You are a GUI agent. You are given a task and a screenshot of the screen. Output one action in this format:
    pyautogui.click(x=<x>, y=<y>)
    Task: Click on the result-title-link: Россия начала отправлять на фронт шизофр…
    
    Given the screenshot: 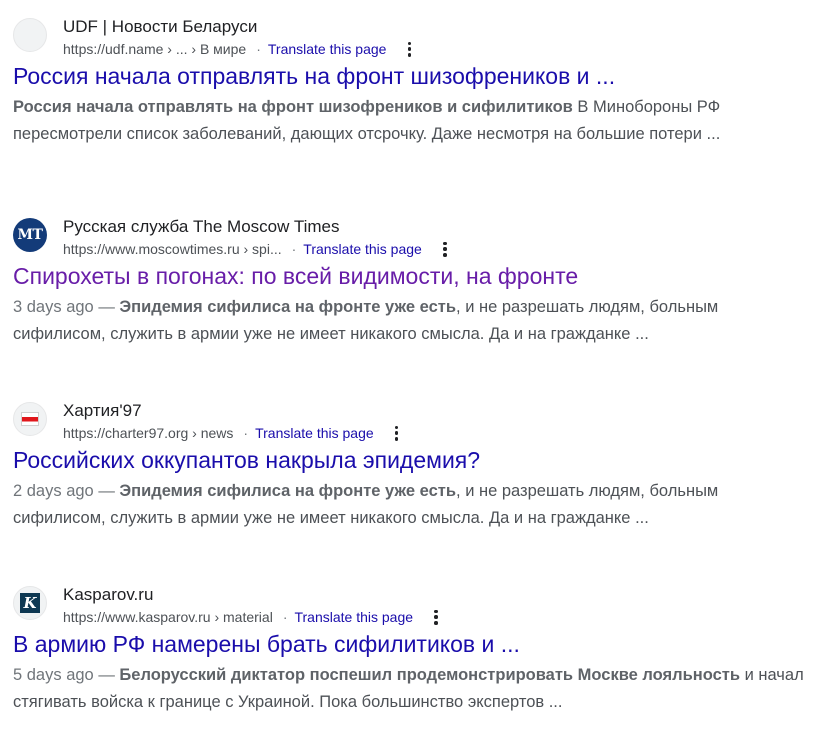 What is the action you would take?
    pyautogui.click(x=413, y=76)
    